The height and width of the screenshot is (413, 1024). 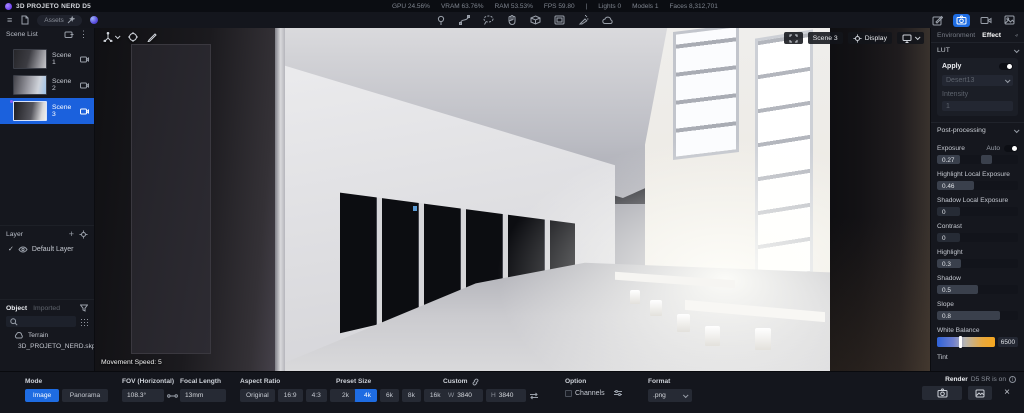 What do you see at coordinates (46, 308) in the screenshot?
I see `tab-imported: Imported` at bounding box center [46, 308].